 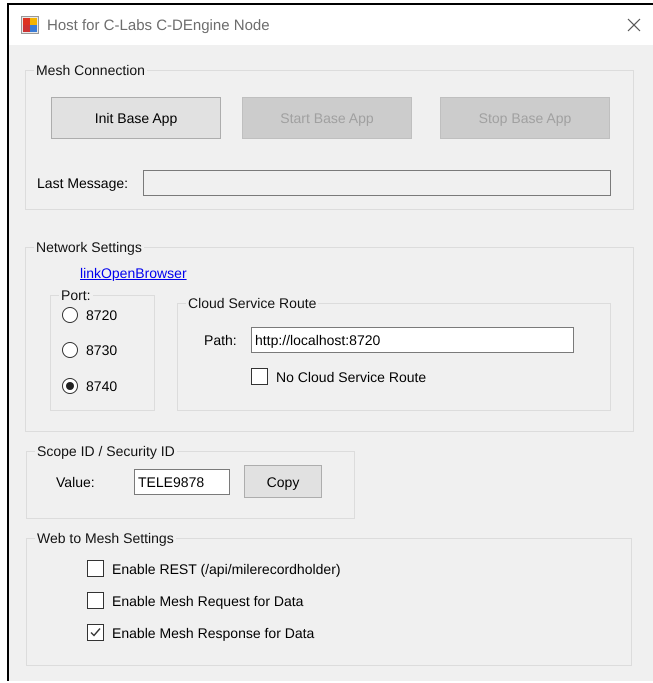 I want to click on path-field: http://localhost:8720, so click(x=412, y=340).